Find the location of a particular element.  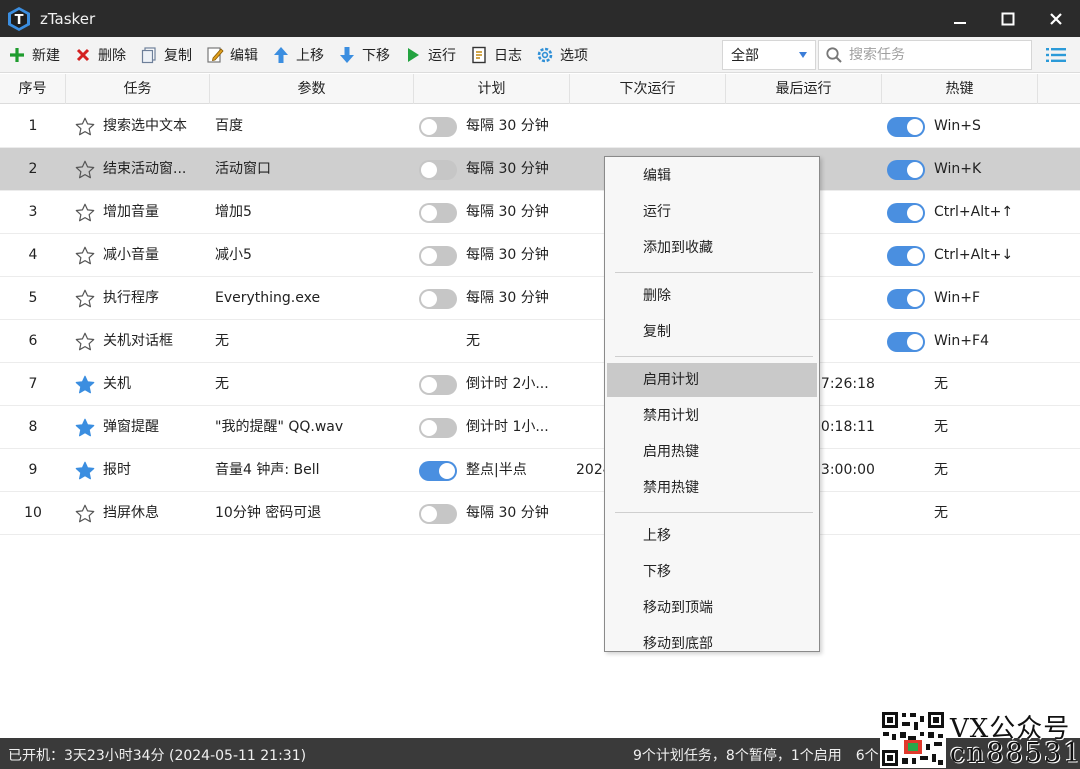

context-menu-item: 删除 is located at coordinates (712, 296).